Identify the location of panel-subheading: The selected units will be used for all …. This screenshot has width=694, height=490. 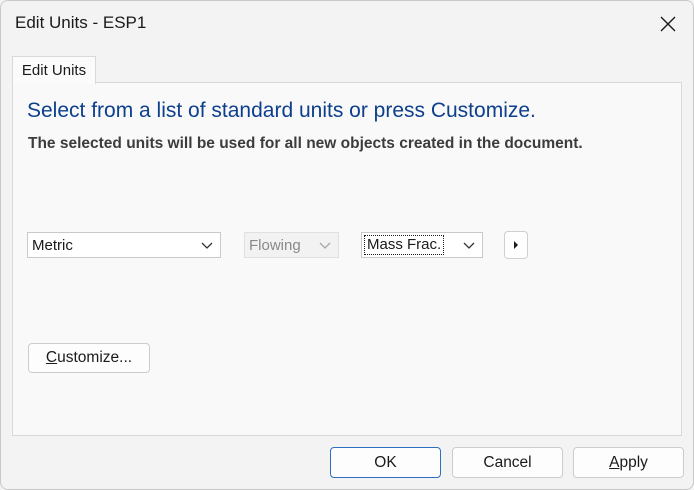
(305, 143).